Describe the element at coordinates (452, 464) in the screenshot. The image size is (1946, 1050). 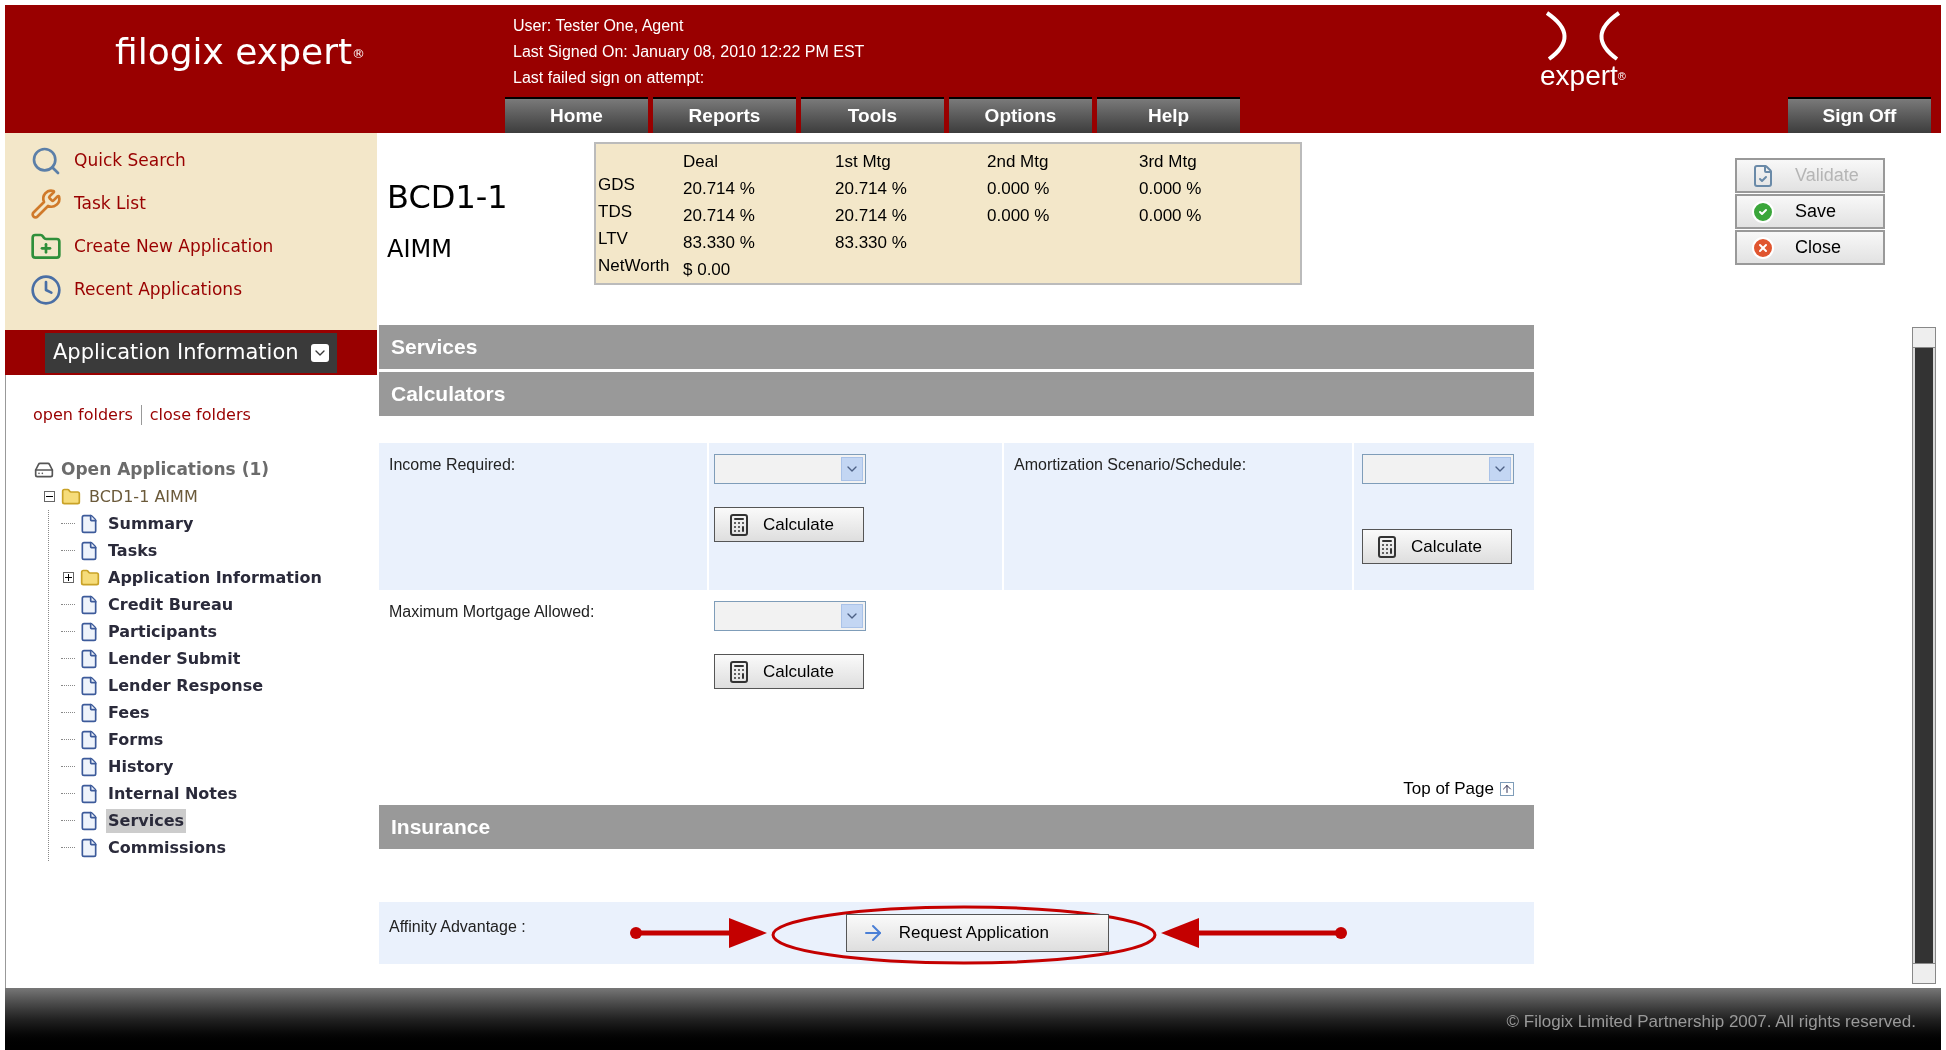
I see `field-label: Income Required:` at that location.